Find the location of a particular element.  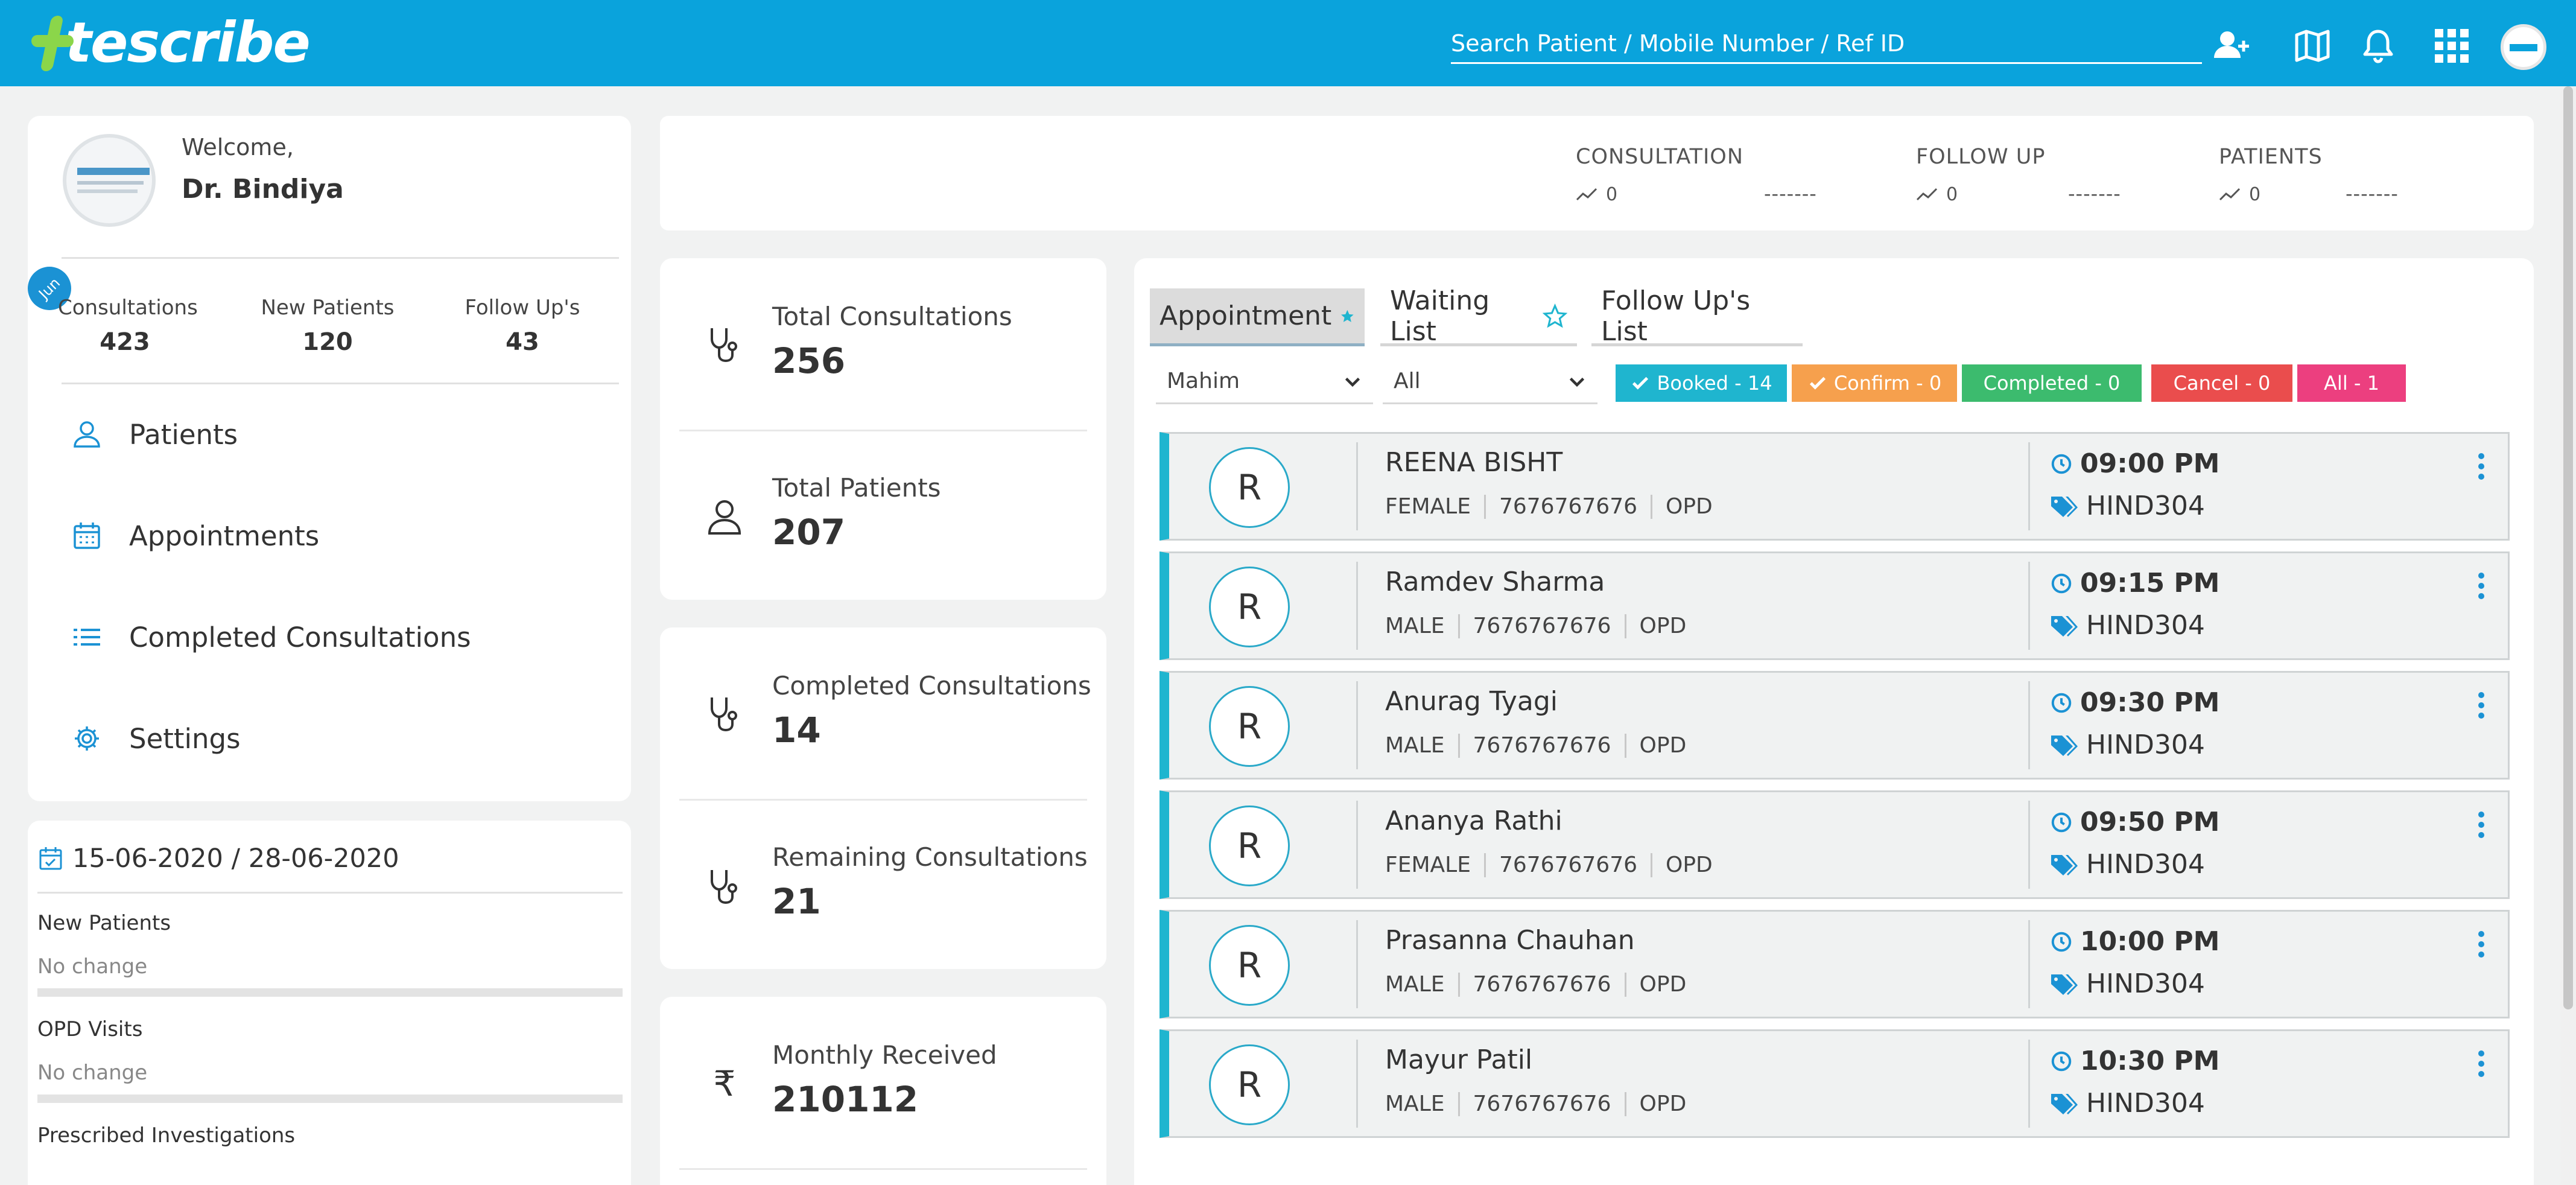

check-icon is located at coordinates (1640, 383).